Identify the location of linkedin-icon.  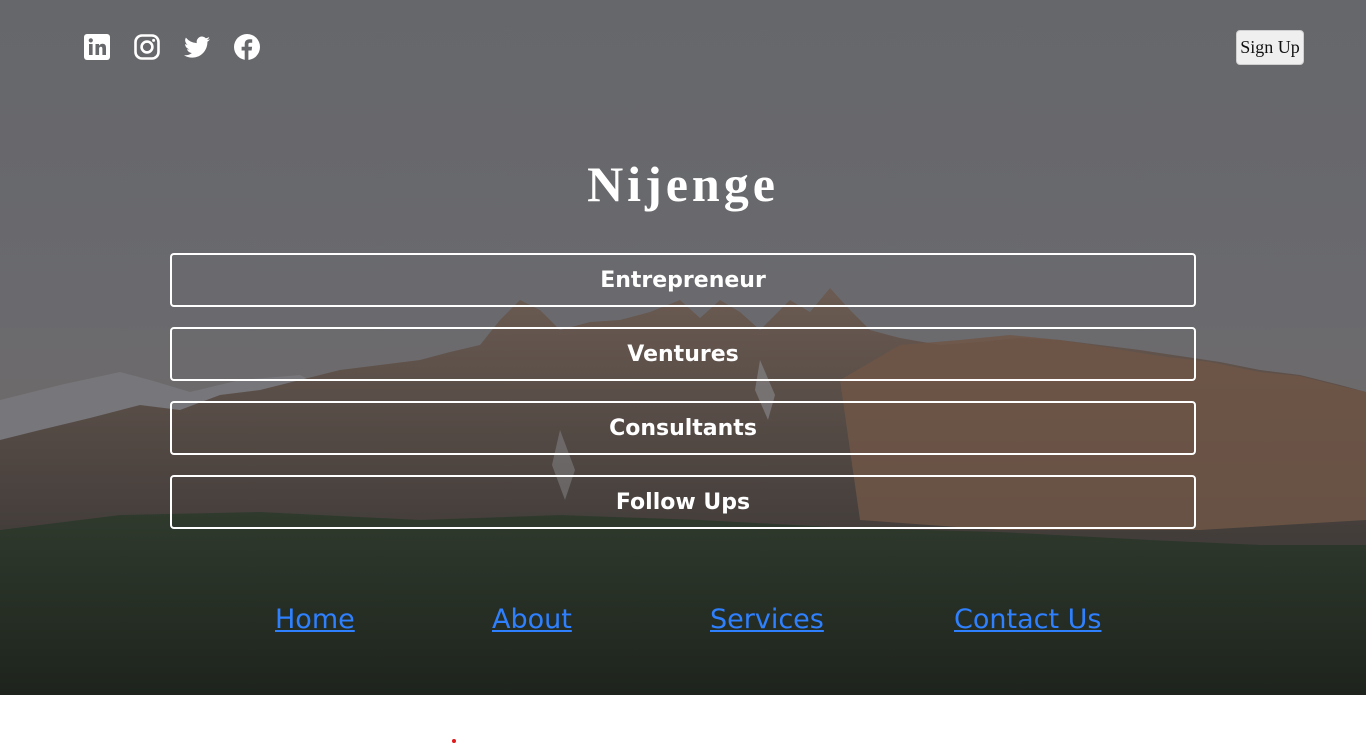
(97, 47).